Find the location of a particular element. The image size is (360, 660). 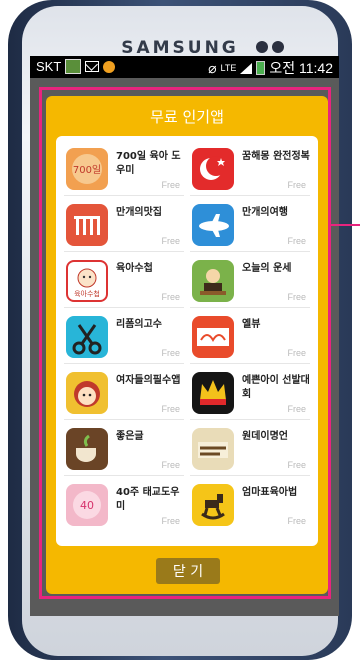

sensor-dots is located at coordinates (272, 47).